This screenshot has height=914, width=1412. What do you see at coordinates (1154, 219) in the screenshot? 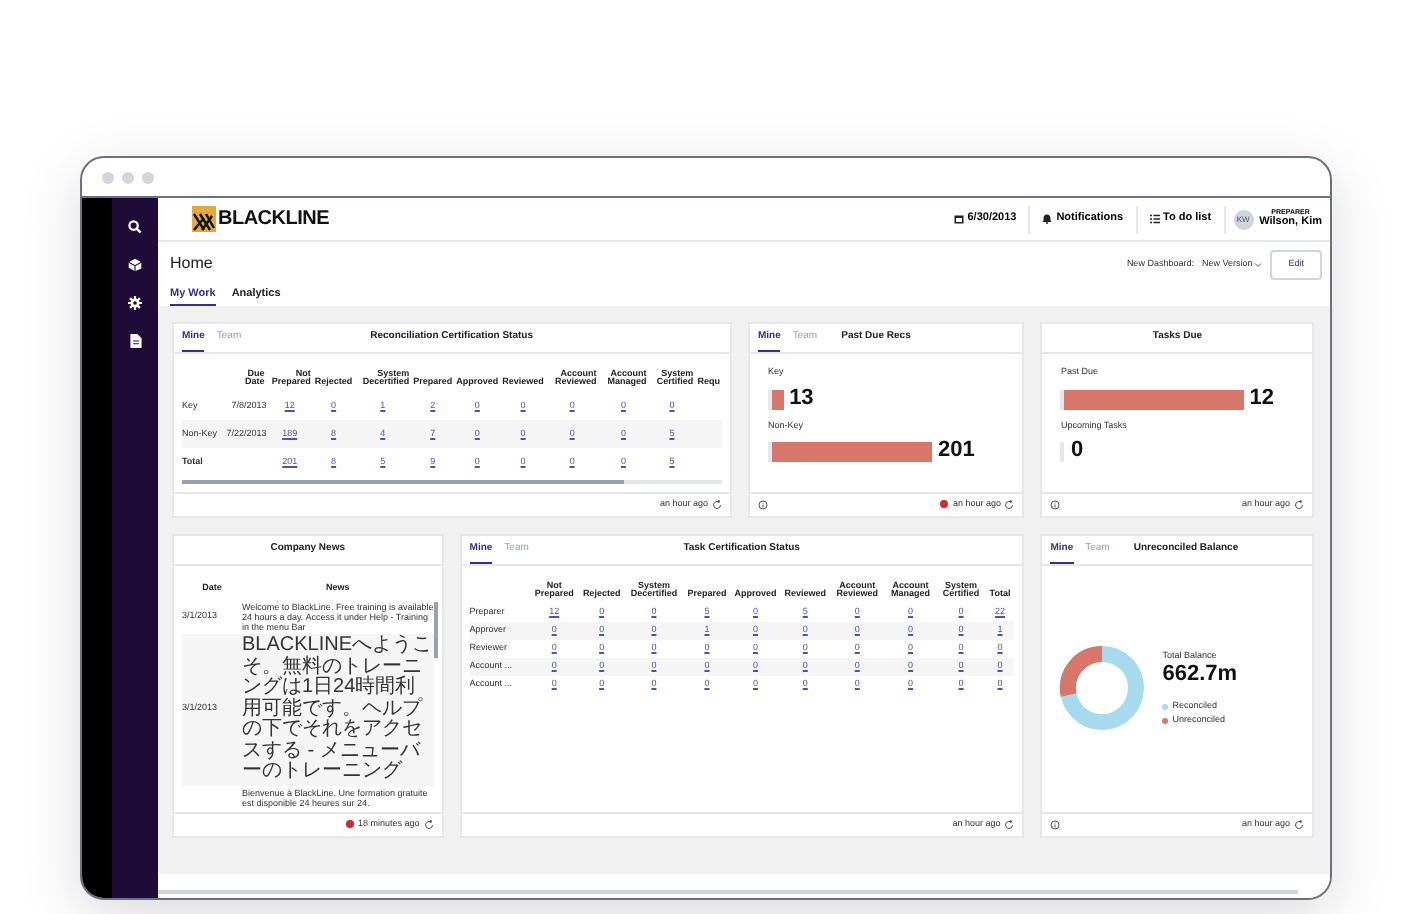
I see `list-icon` at bounding box center [1154, 219].